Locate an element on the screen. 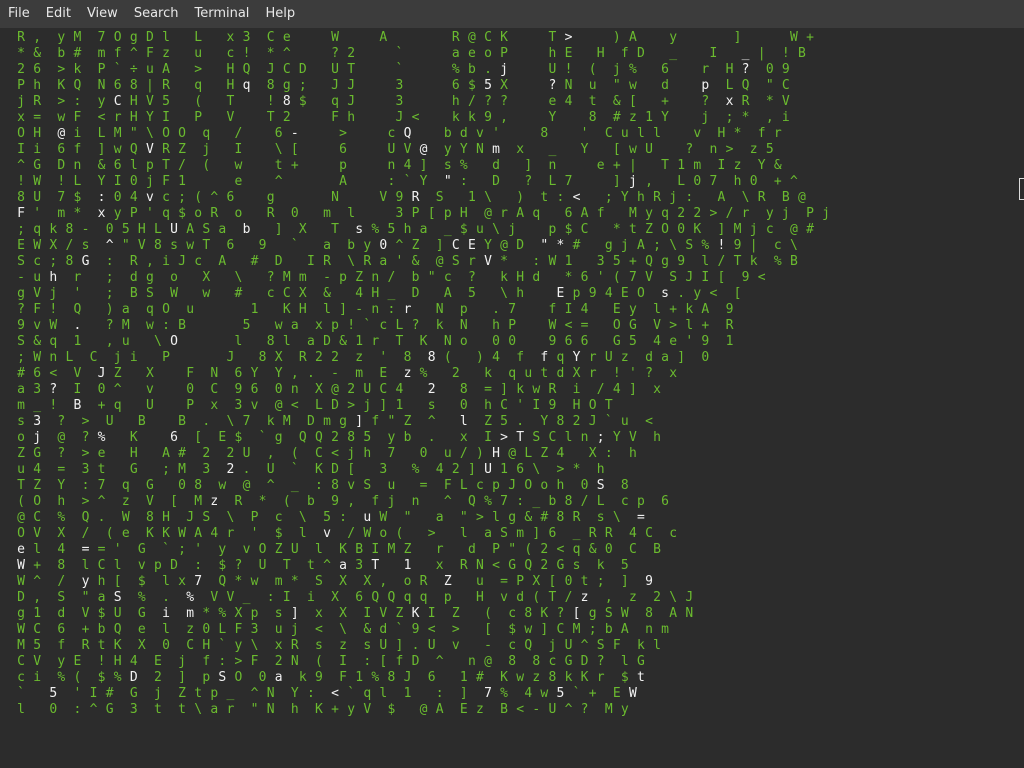 This screenshot has width=1024, height=768. rain-char: [ is located at coordinates (351, 469).